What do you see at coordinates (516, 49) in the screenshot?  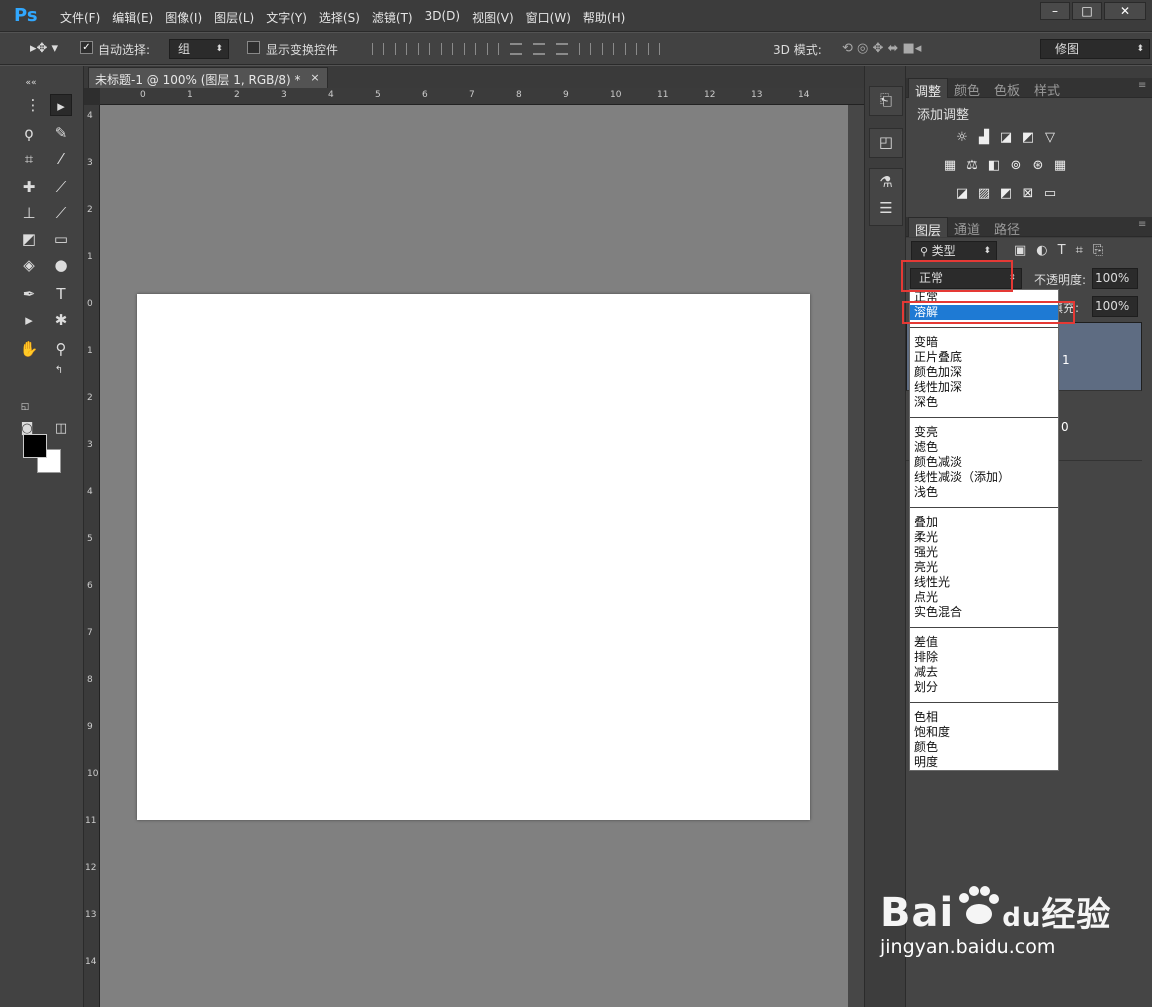 I see `distribute-top-icon` at bounding box center [516, 49].